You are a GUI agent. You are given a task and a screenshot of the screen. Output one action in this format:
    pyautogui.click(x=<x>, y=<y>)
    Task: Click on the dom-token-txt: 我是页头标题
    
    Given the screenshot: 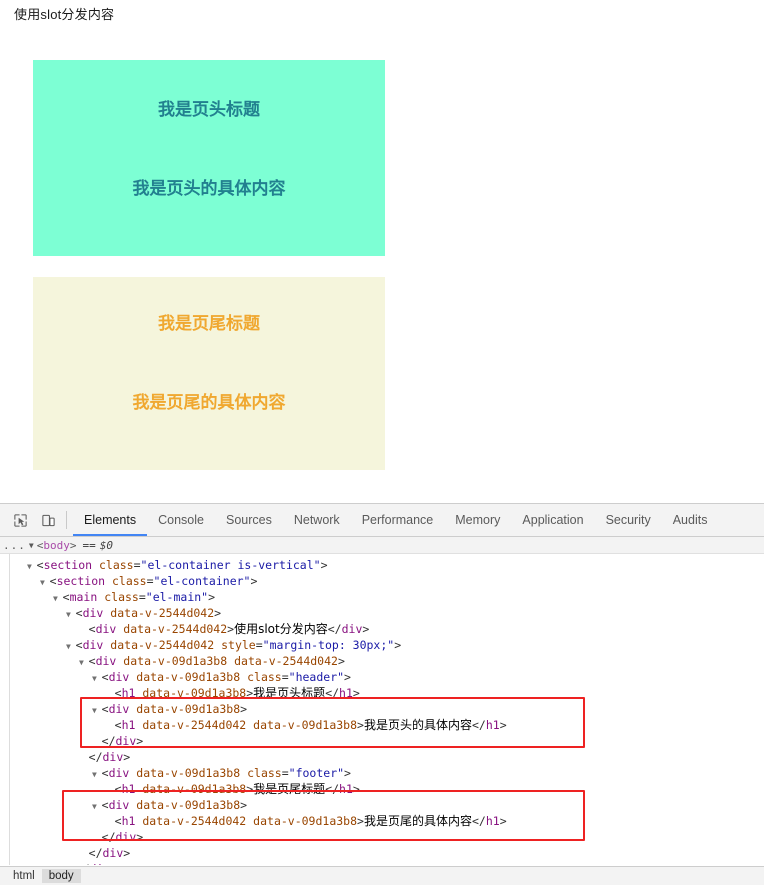 What is the action you would take?
    pyautogui.click(x=289, y=693)
    